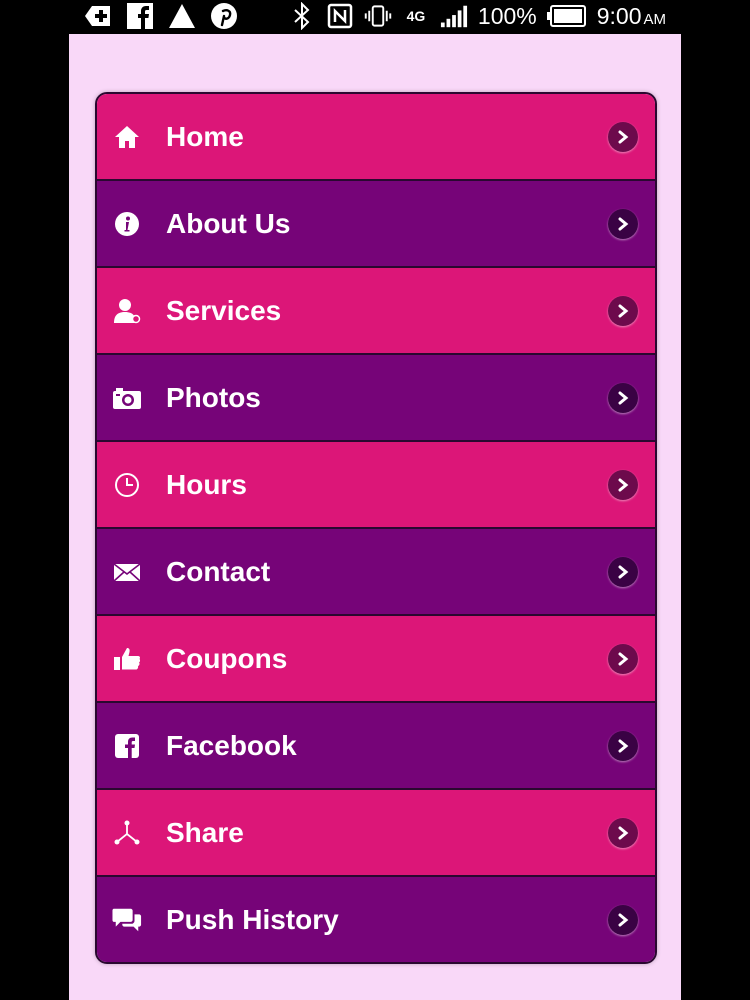  Describe the element at coordinates (231, 745) in the screenshot. I see `menu-item-label: Facebook` at that location.